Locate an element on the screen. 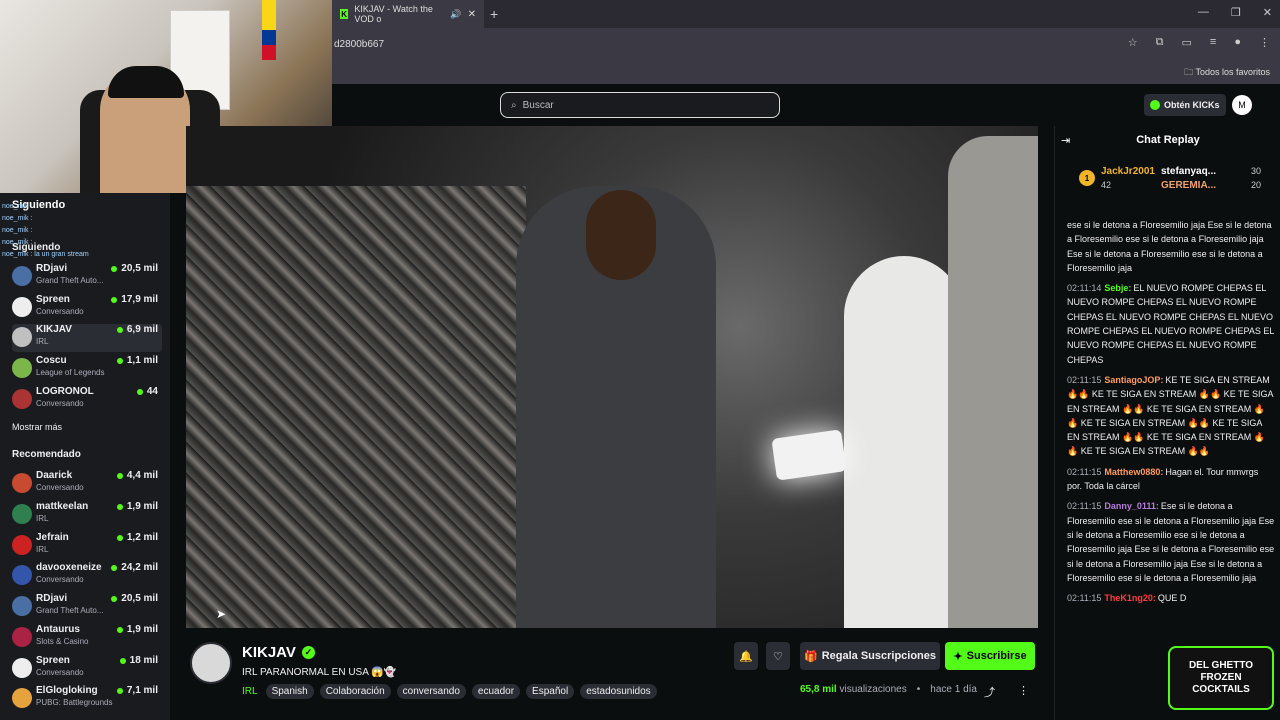  browser-tab: K KIKJAV - Watch the VOD o 🔊 ✕ is located at coordinates (408, 14).